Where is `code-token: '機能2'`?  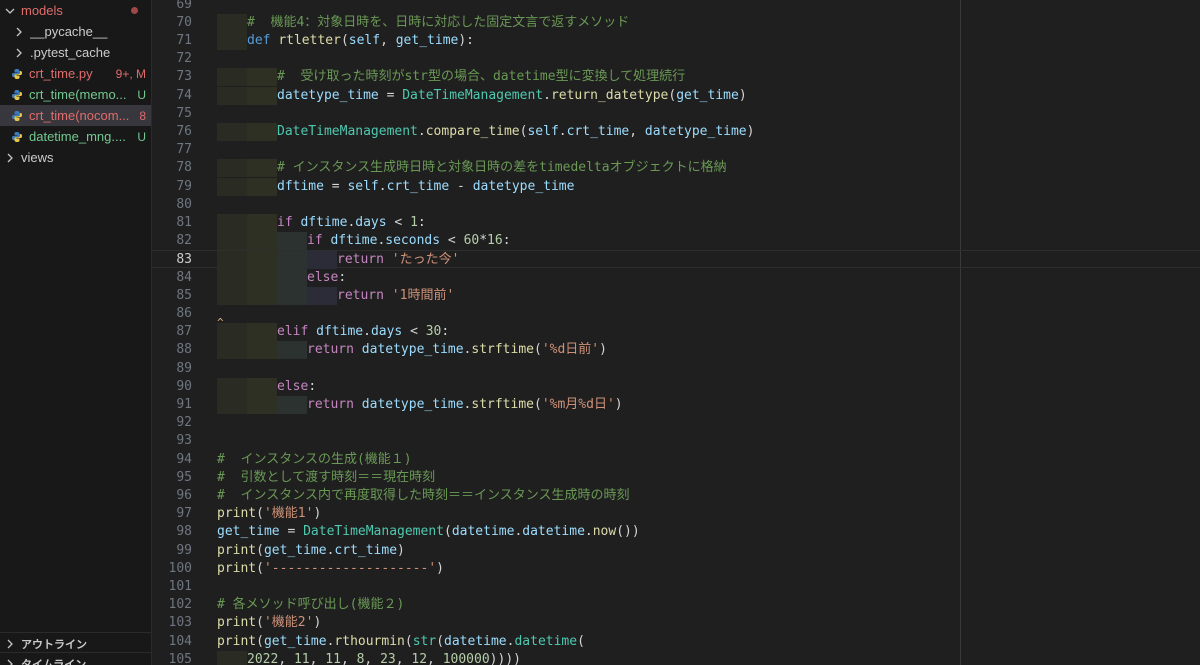 code-token: '機能2' is located at coordinates (288, 623).